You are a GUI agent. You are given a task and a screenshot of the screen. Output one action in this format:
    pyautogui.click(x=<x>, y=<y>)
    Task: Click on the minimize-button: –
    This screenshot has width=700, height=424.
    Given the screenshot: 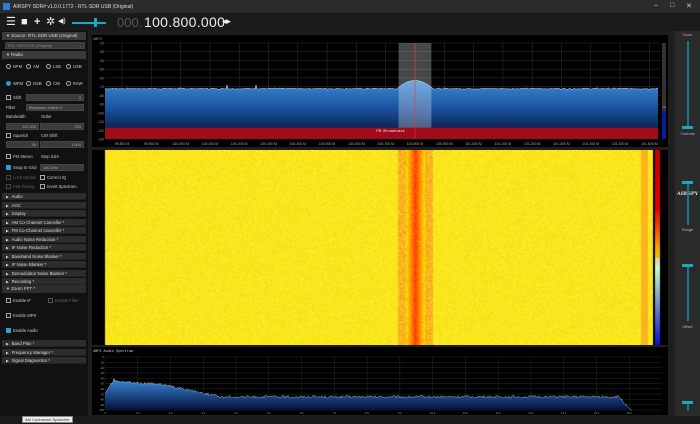 What is the action you would take?
    pyautogui.click(x=656, y=5)
    